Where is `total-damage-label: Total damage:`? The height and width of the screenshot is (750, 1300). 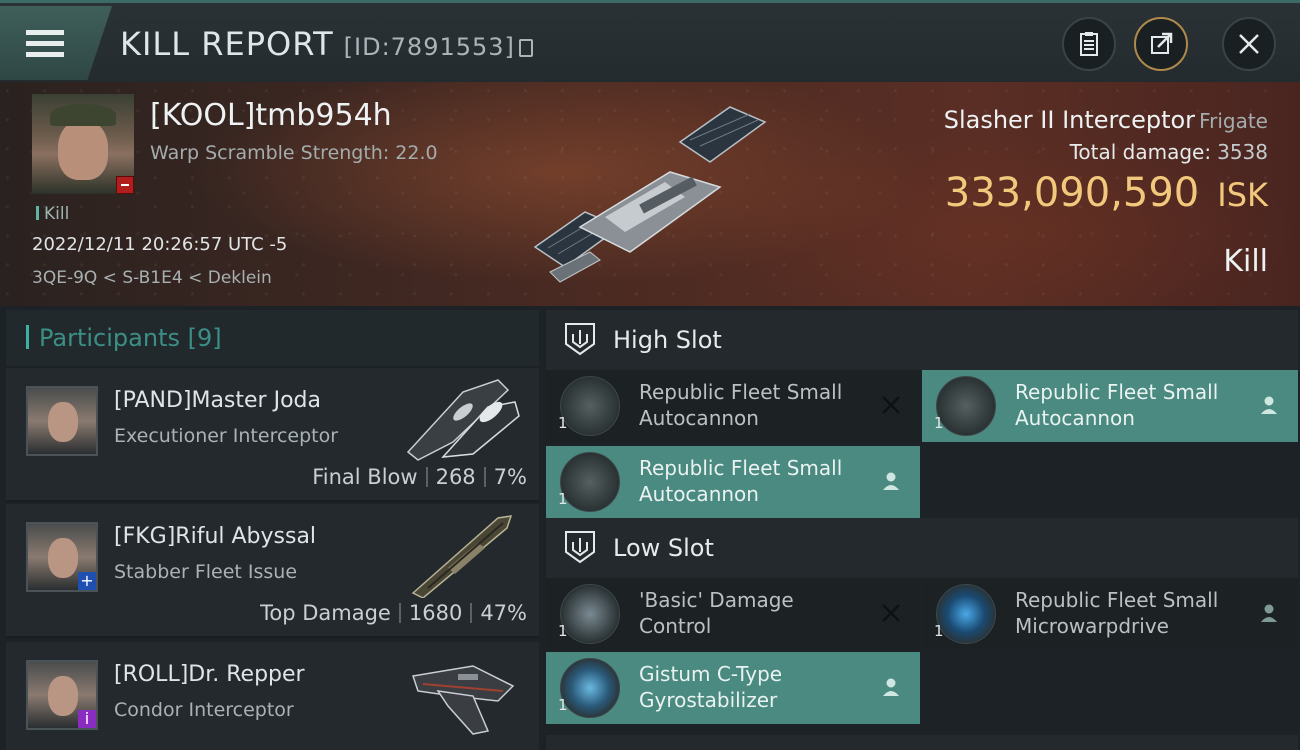 total-damage-label: Total damage: is located at coordinates (1140, 152).